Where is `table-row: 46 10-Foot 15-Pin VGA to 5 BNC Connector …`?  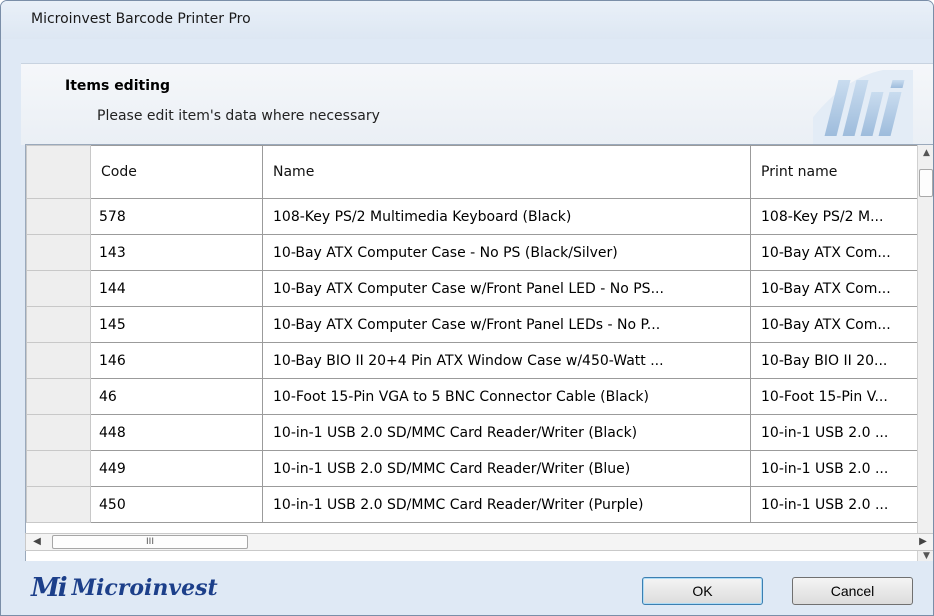
table-row: 46 10-Foot 15-Pin VGA to 5 BNC Connector … is located at coordinates (478, 396).